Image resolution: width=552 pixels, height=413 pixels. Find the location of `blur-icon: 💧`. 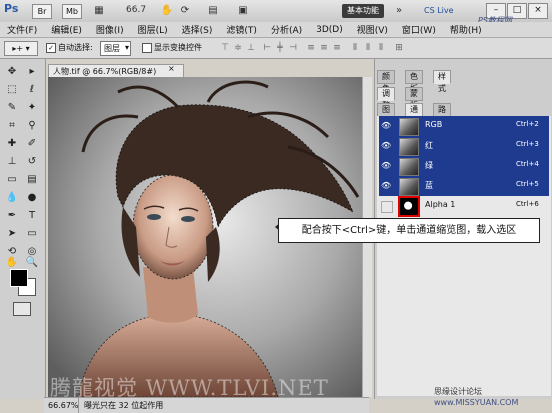

blur-icon: 💧 is located at coordinates (12, 198).